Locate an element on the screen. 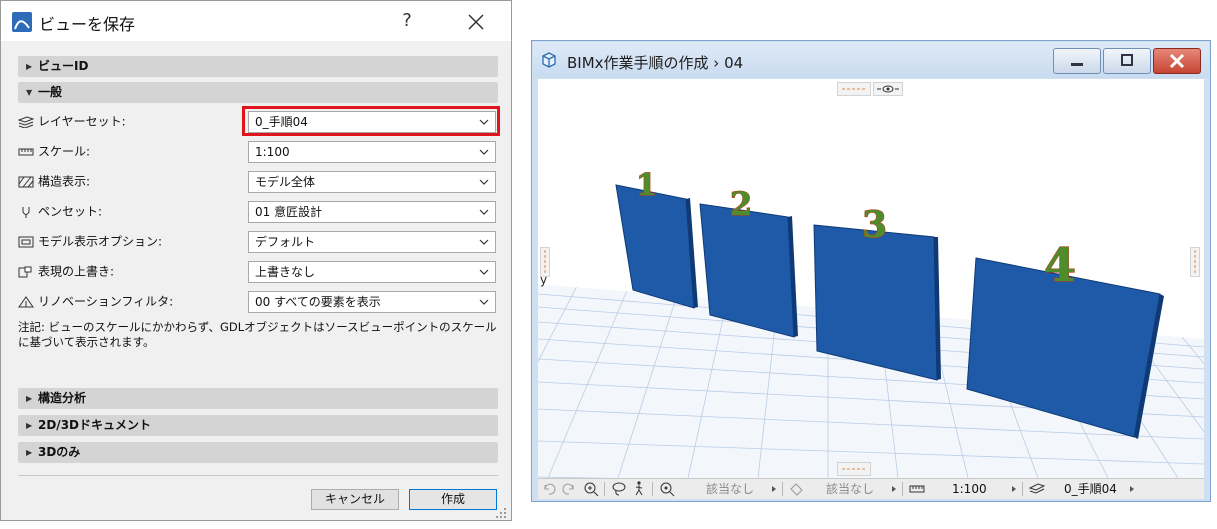 The image size is (1217, 529). section-general: ▼ 一般 is located at coordinates (258, 92).